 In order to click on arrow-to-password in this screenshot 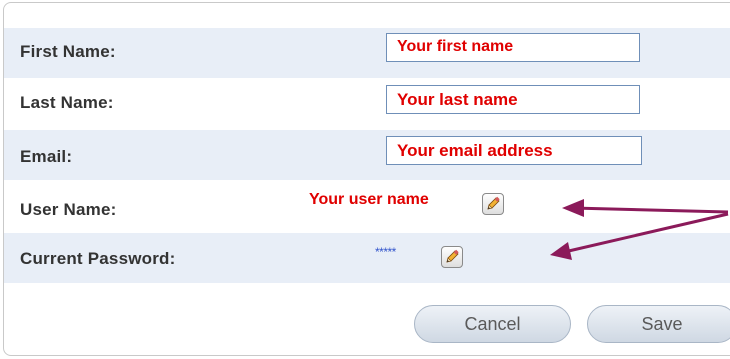, I will do `click(644, 233)`.